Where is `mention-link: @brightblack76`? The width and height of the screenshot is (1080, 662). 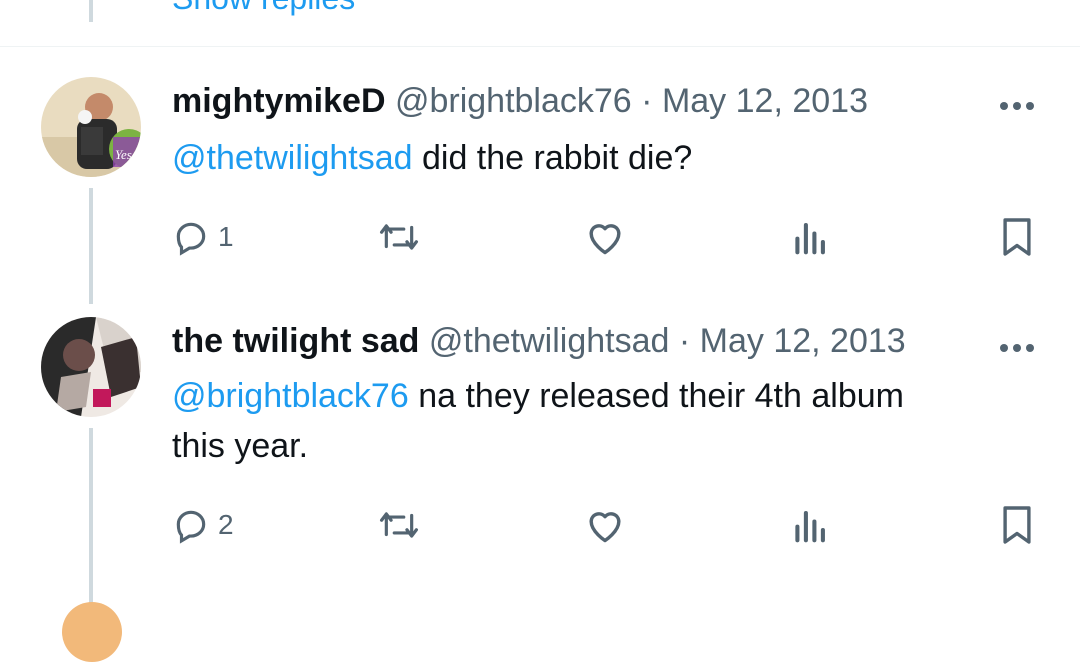 mention-link: @brightblack76 is located at coordinates (290, 396).